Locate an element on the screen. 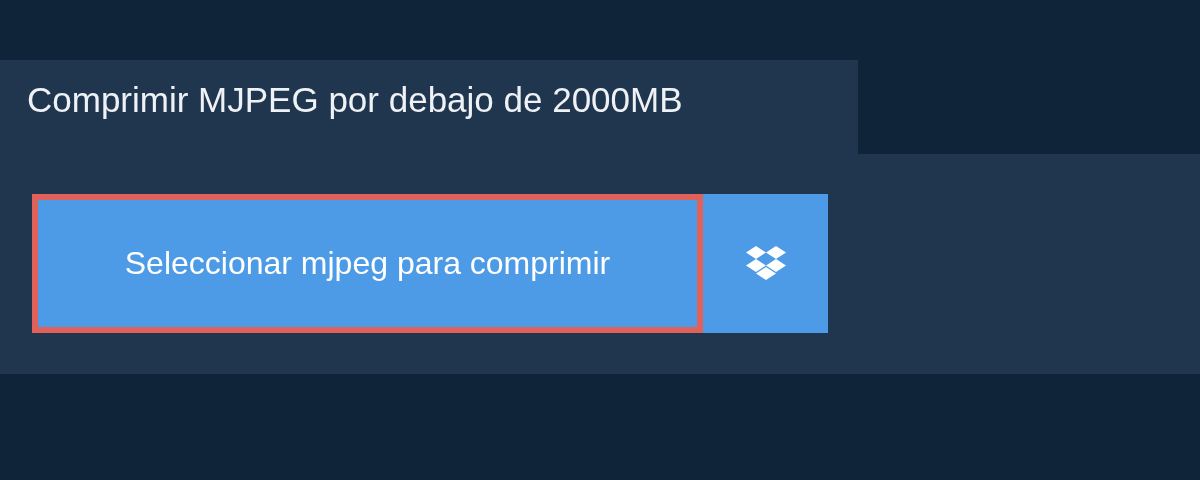 This screenshot has width=1200, height=480. page-title: Comprimir MJPEG por debajo de 2000MB is located at coordinates (429, 107).